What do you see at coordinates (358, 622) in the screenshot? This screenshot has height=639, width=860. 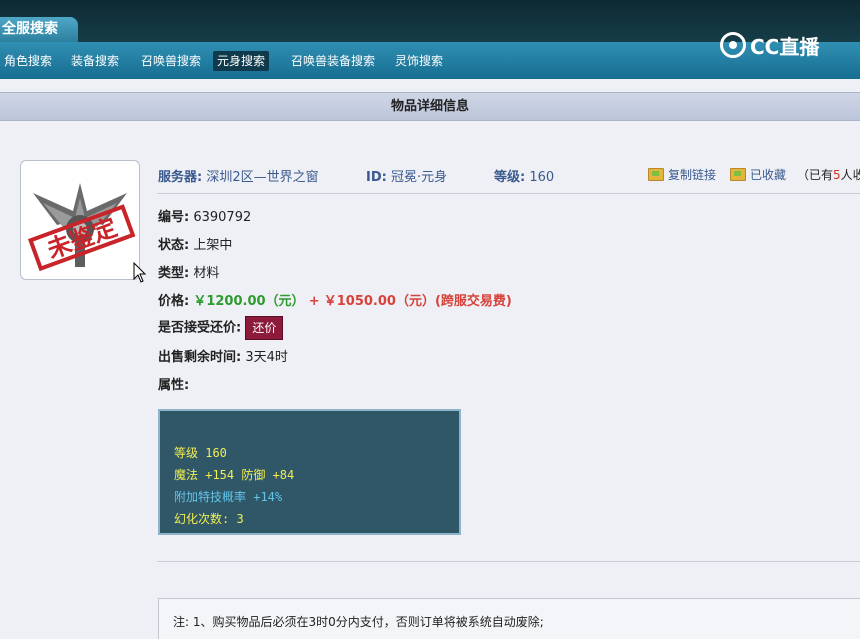 I see `note-line-1: 注: 1、购买物品后必须在3时0分内支付，否则订单将被系统自动废除;` at bounding box center [358, 622].